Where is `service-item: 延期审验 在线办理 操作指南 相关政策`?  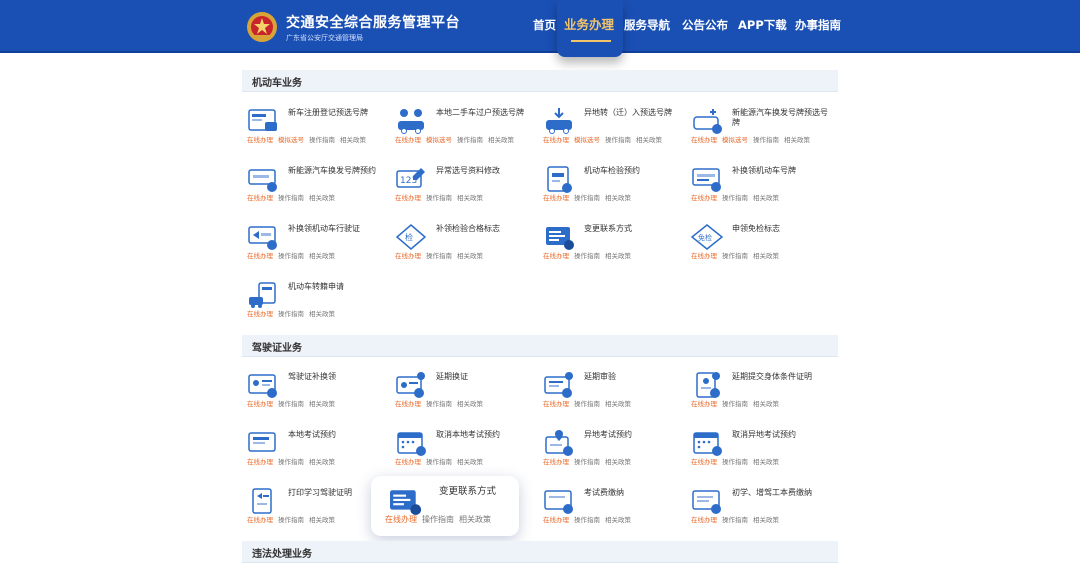 service-item: 延期审验 在线办理 操作指南 相关政策 is located at coordinates (611, 394).